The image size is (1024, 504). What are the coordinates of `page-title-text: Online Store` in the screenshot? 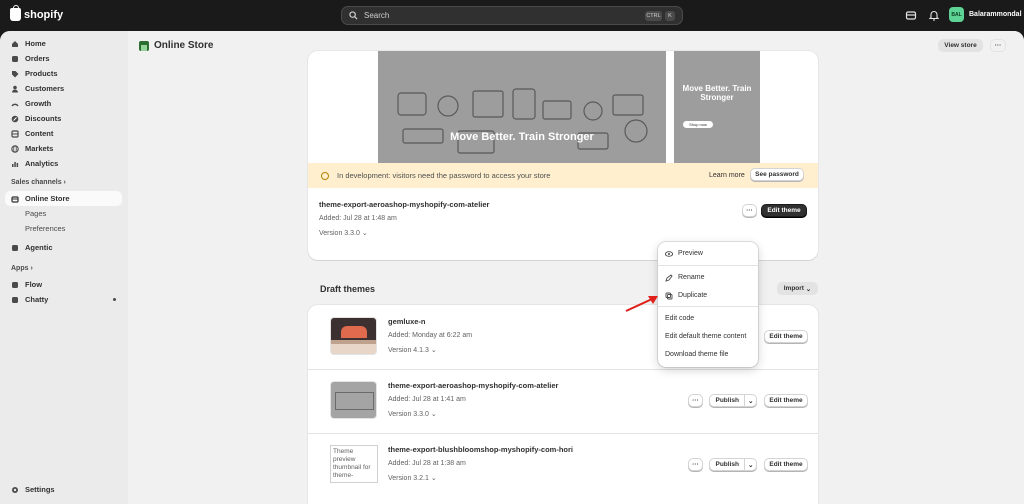 It's located at (184, 45).